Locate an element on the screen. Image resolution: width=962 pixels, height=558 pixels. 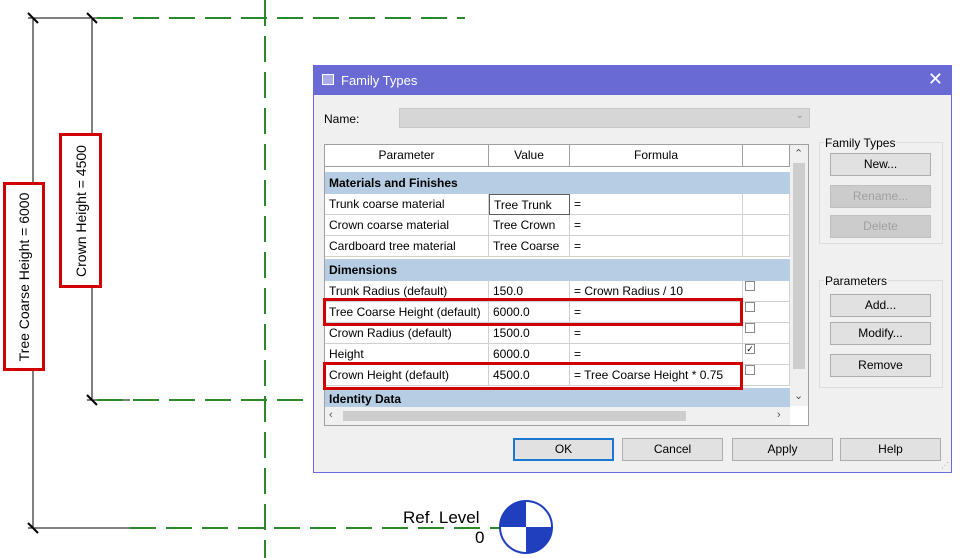
dimension-text: Tree Coarse Height = 6000 is located at coordinates (24, 276).